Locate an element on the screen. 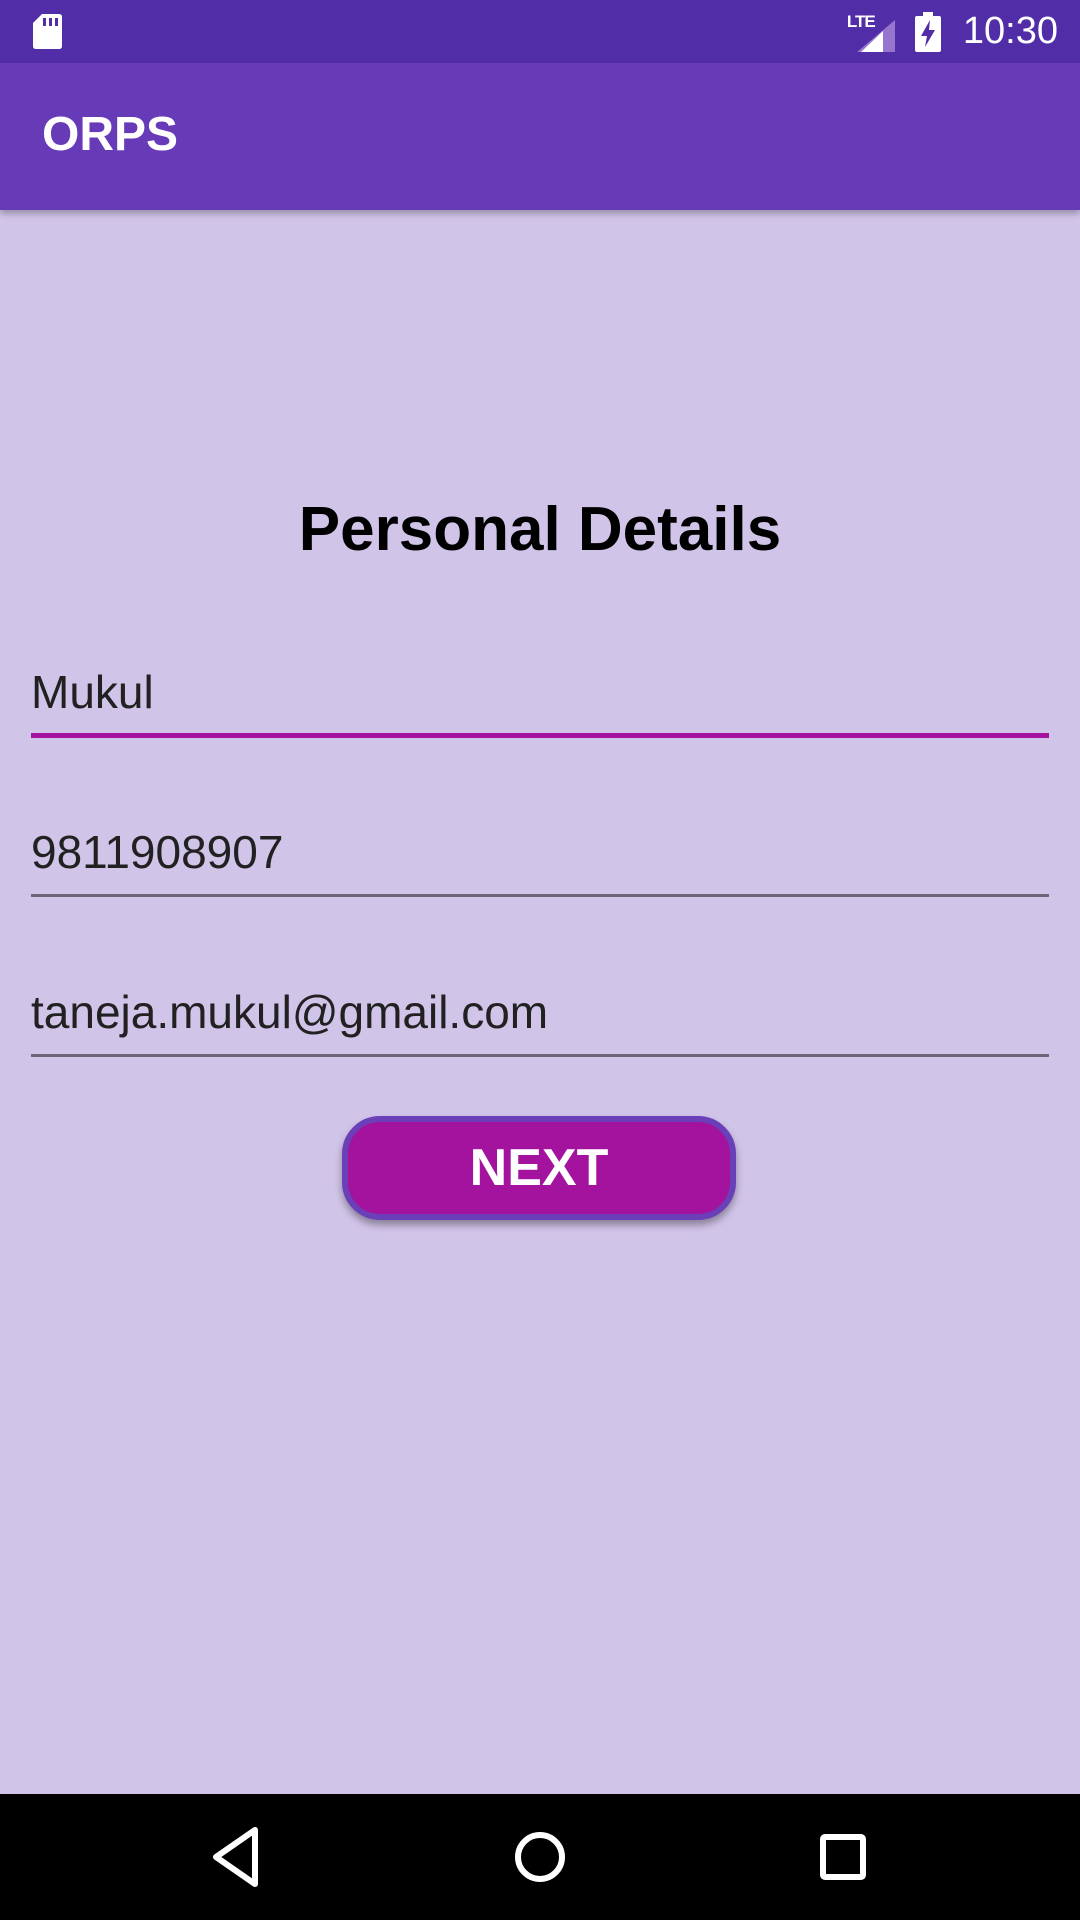 This screenshot has width=1080, height=1920. phone-field is located at coordinates (540, 855).